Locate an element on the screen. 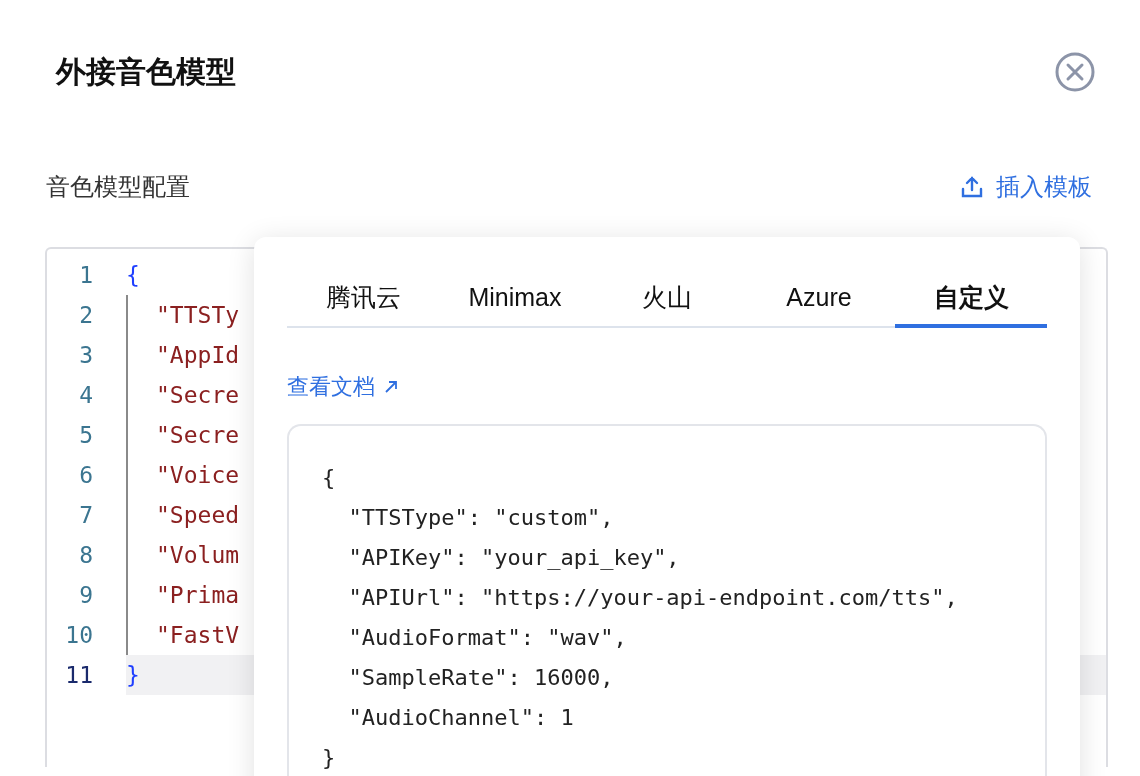 This screenshot has width=1140, height=776. docs-link: 查看文档 is located at coordinates (343, 387).